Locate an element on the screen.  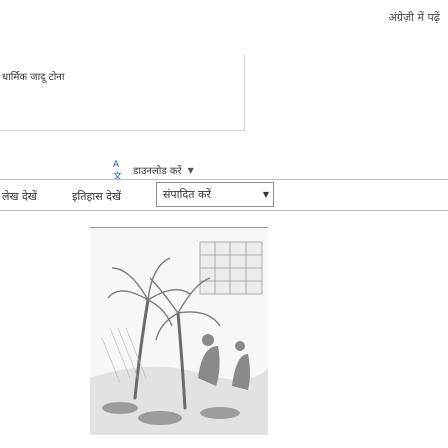
article-title-block: धार्मिक जादू टोना is located at coordinates (122, 93).